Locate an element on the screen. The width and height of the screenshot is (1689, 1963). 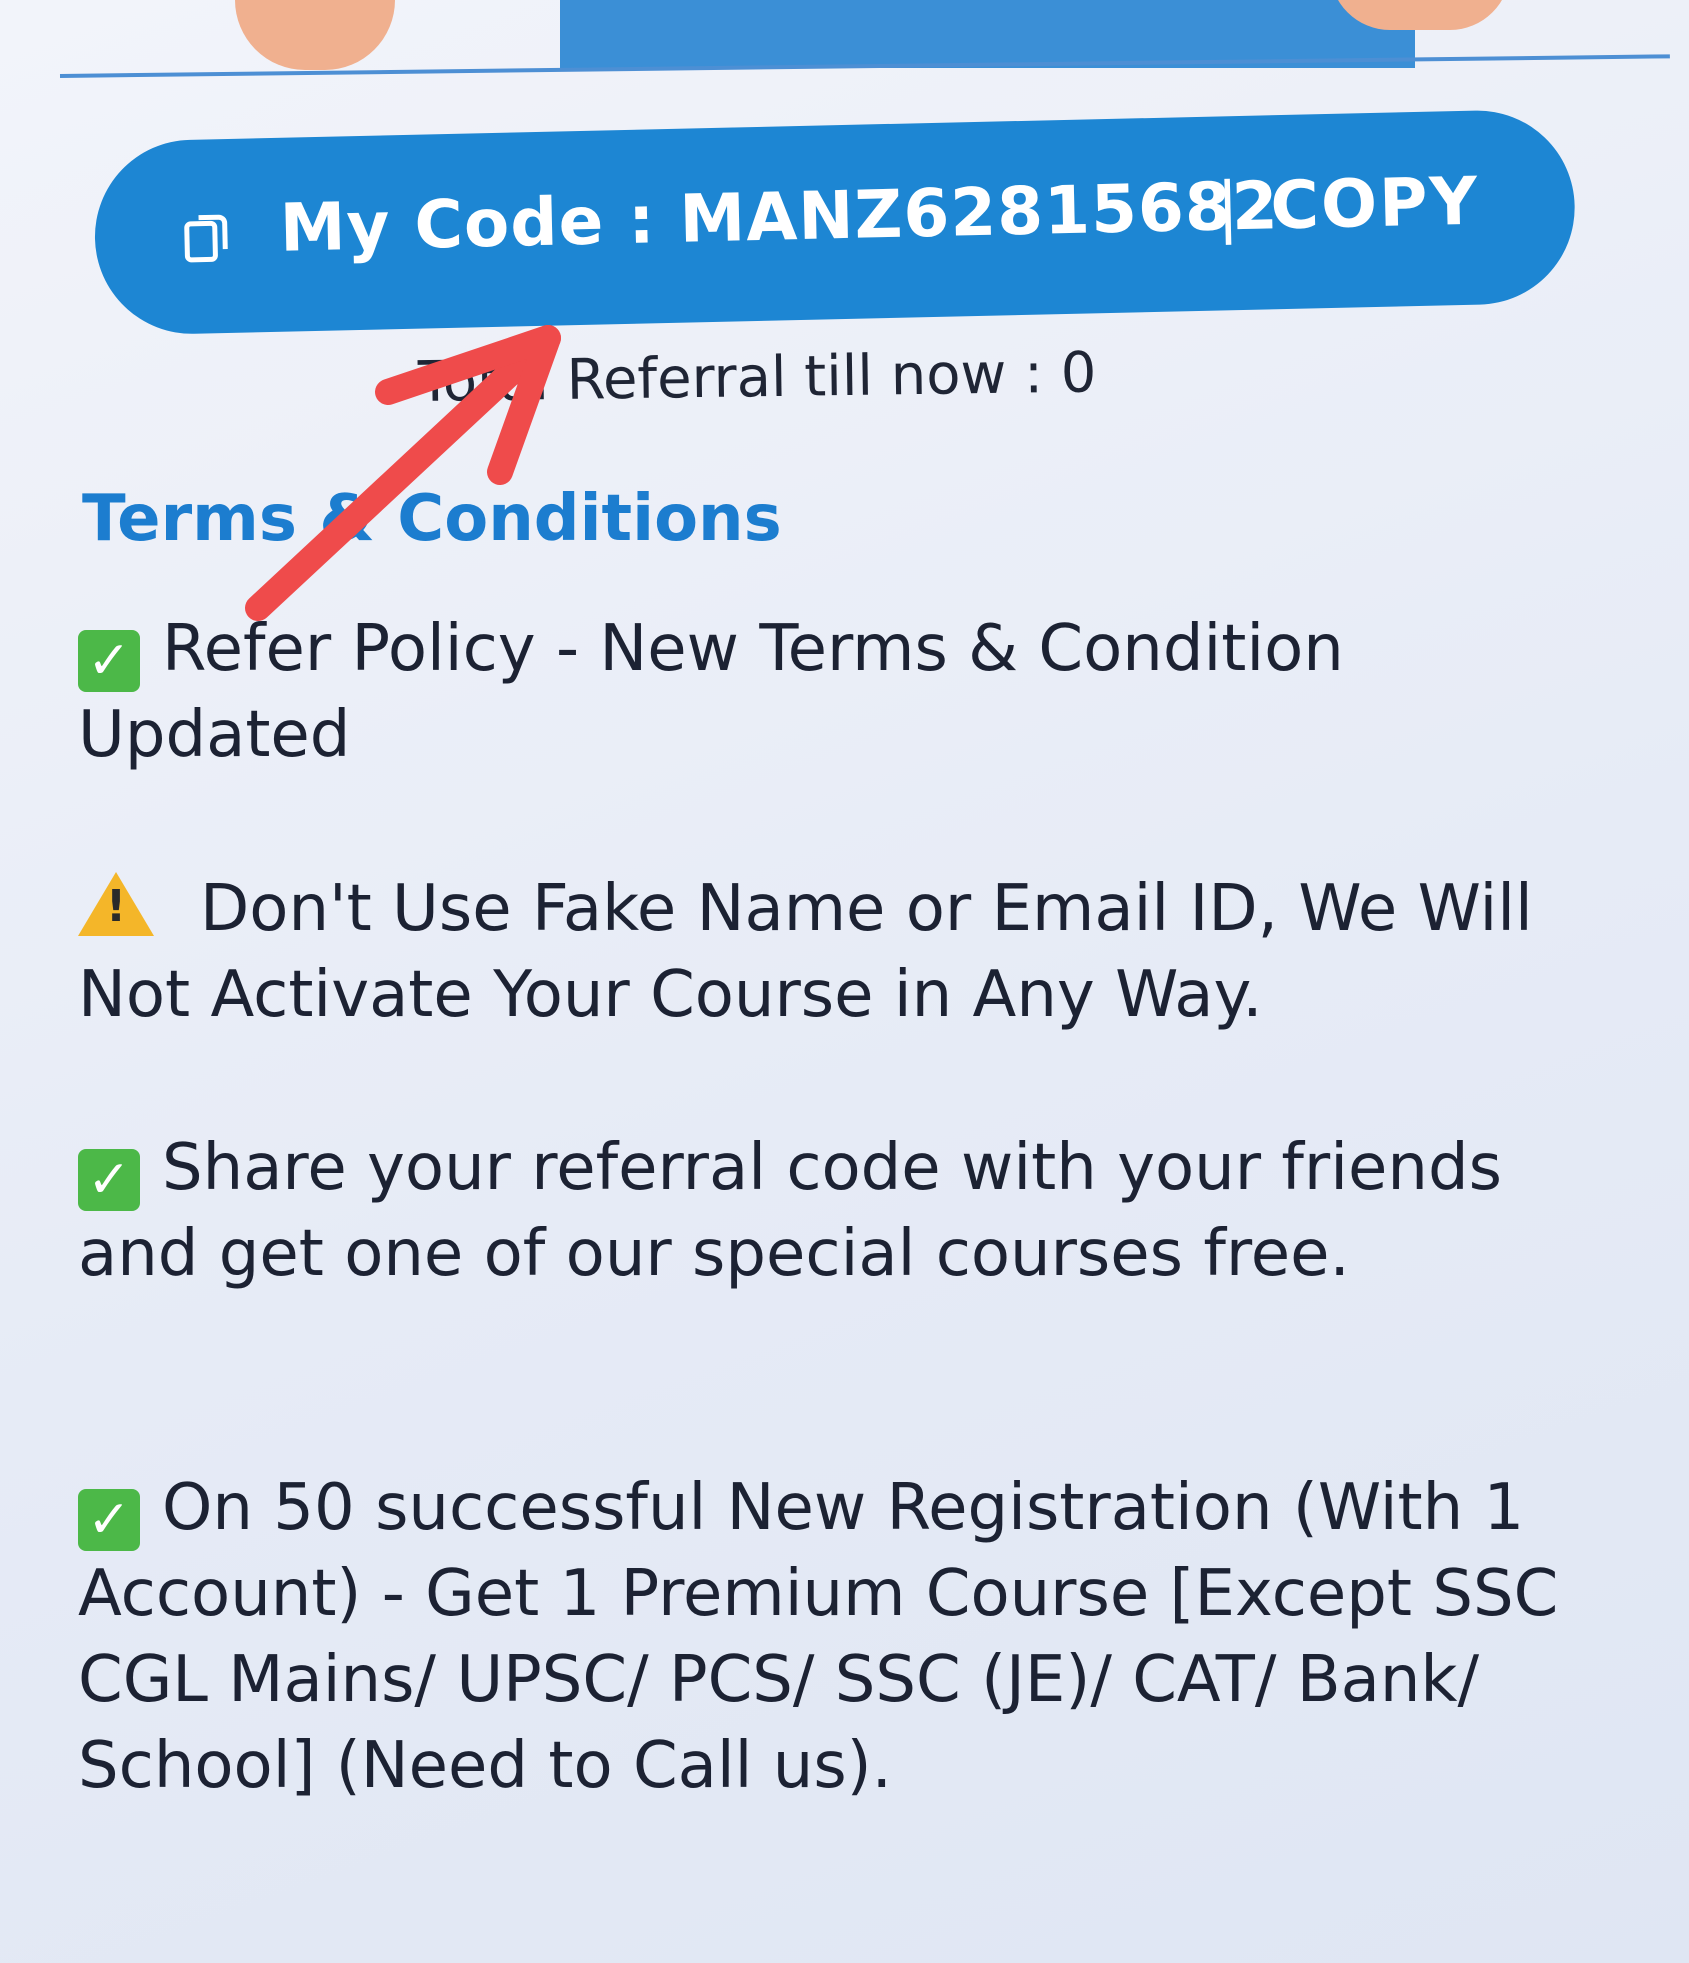
copy-referral-code-button: My Code : MANZ62815682 | COPY is located at coordinates (834, 222).